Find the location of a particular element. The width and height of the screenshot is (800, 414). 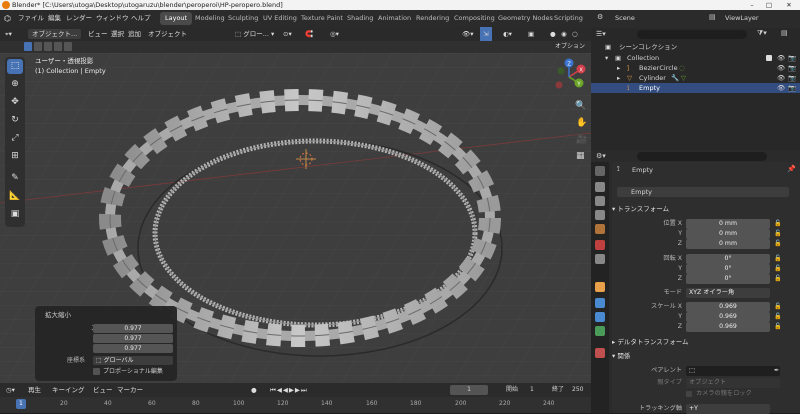

menu-marker: マーカー is located at coordinates (130, 390).